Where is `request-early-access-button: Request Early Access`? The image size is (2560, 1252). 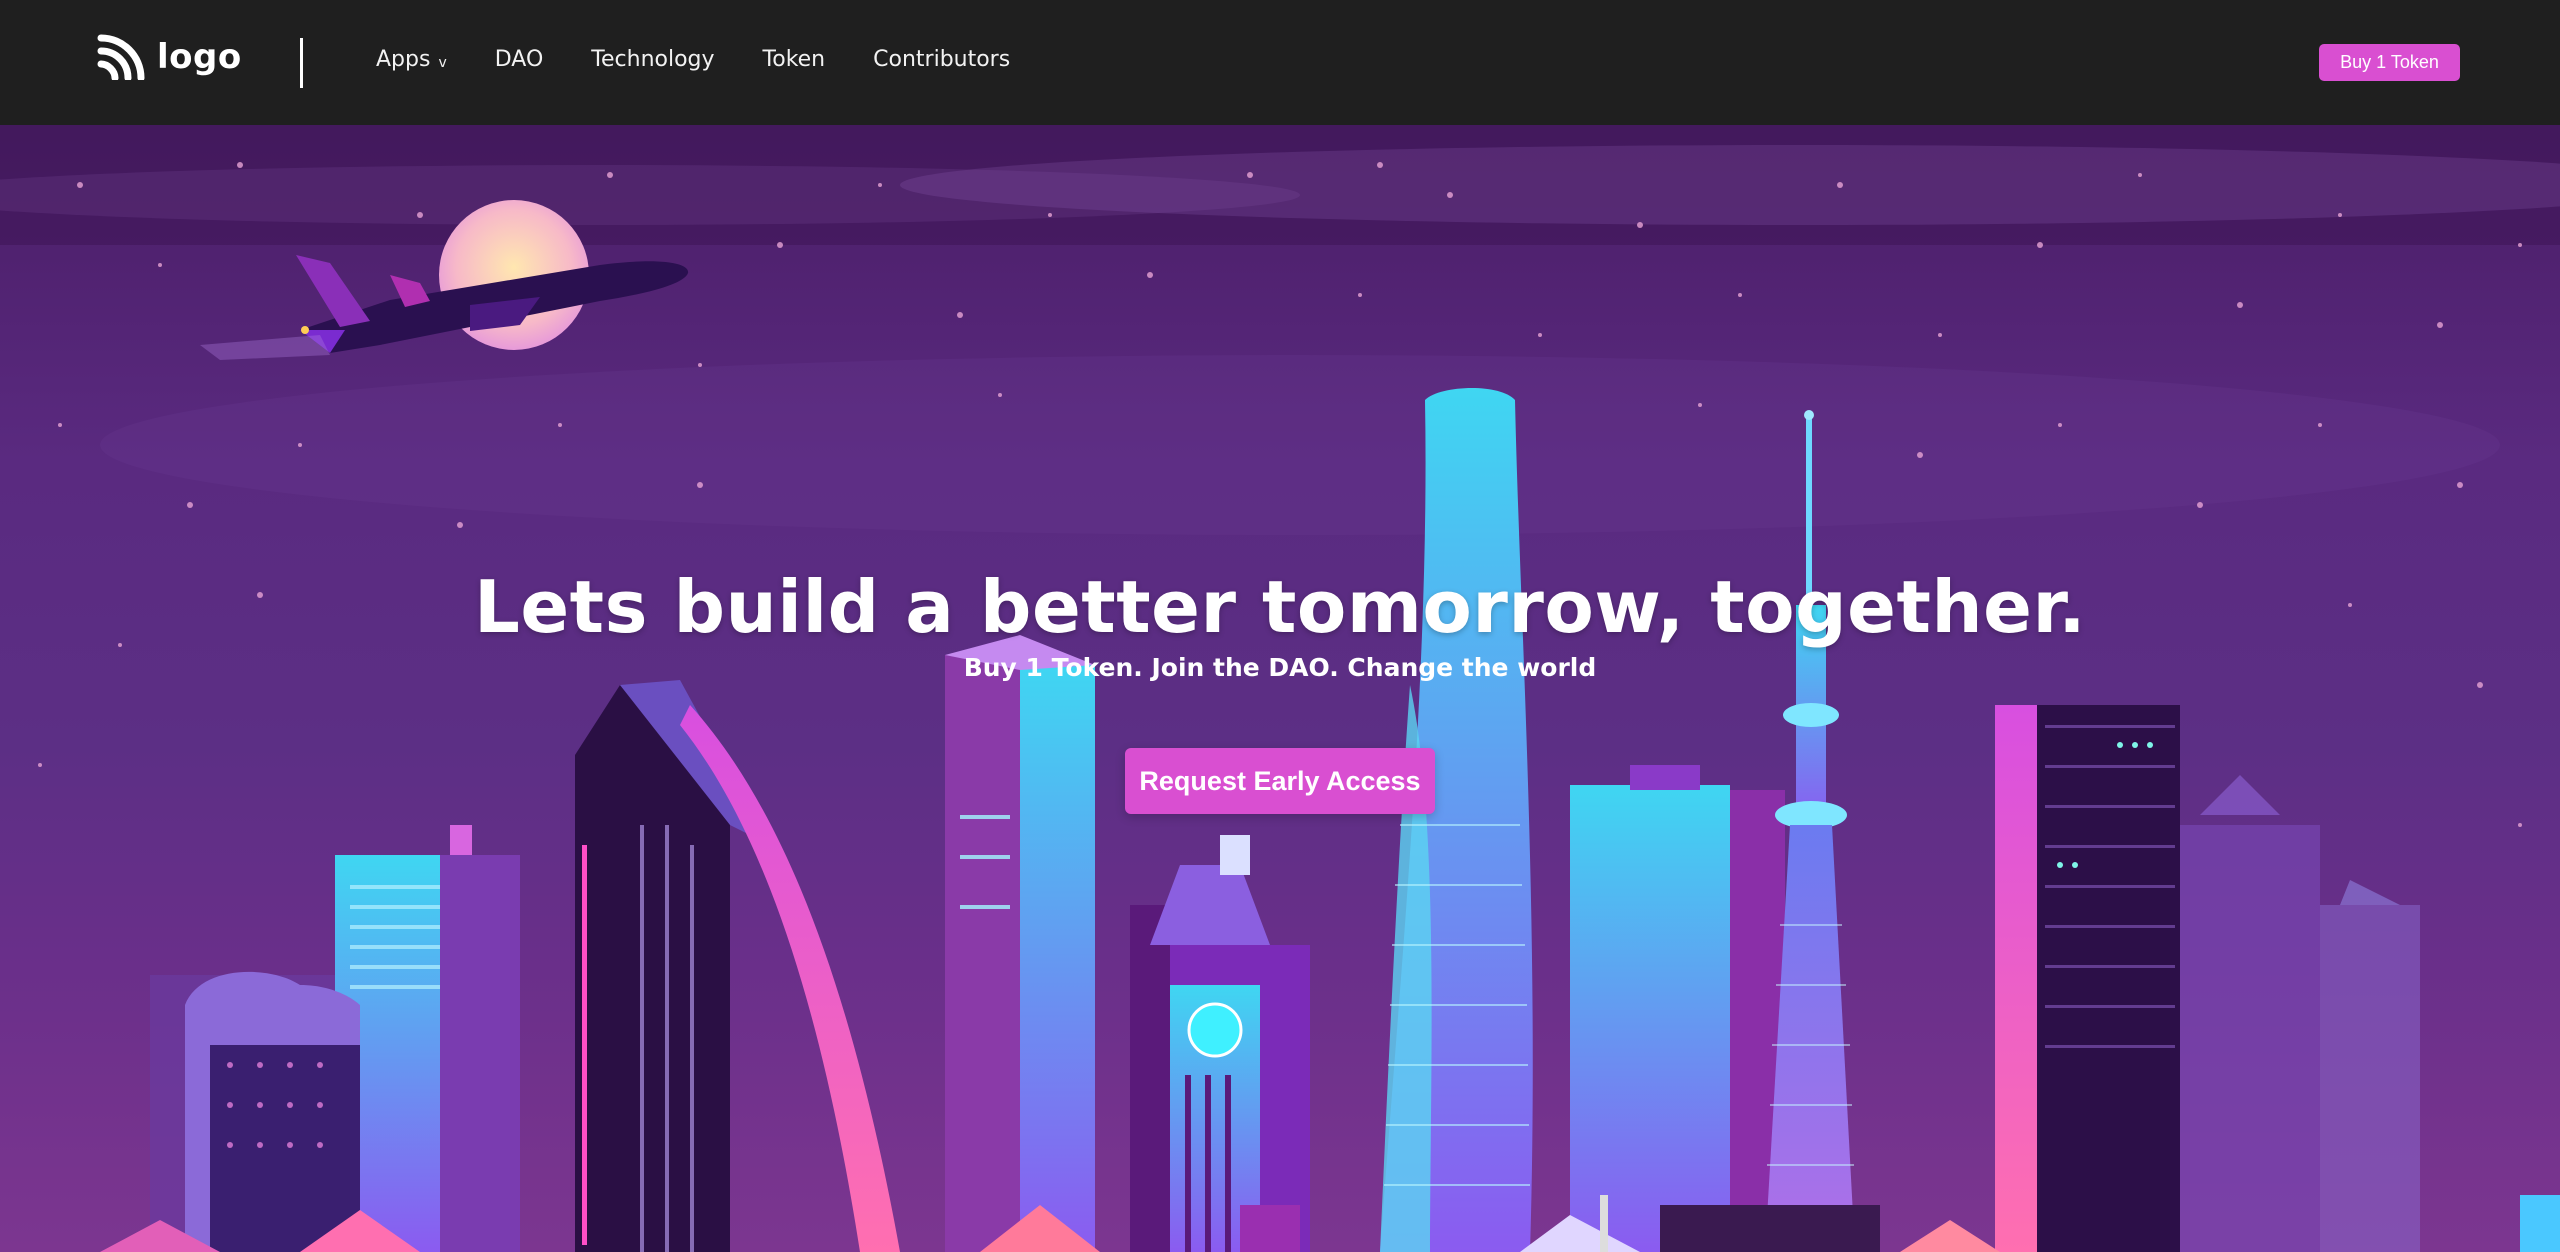
request-early-access-button: Request Early Access is located at coordinates (1280, 781).